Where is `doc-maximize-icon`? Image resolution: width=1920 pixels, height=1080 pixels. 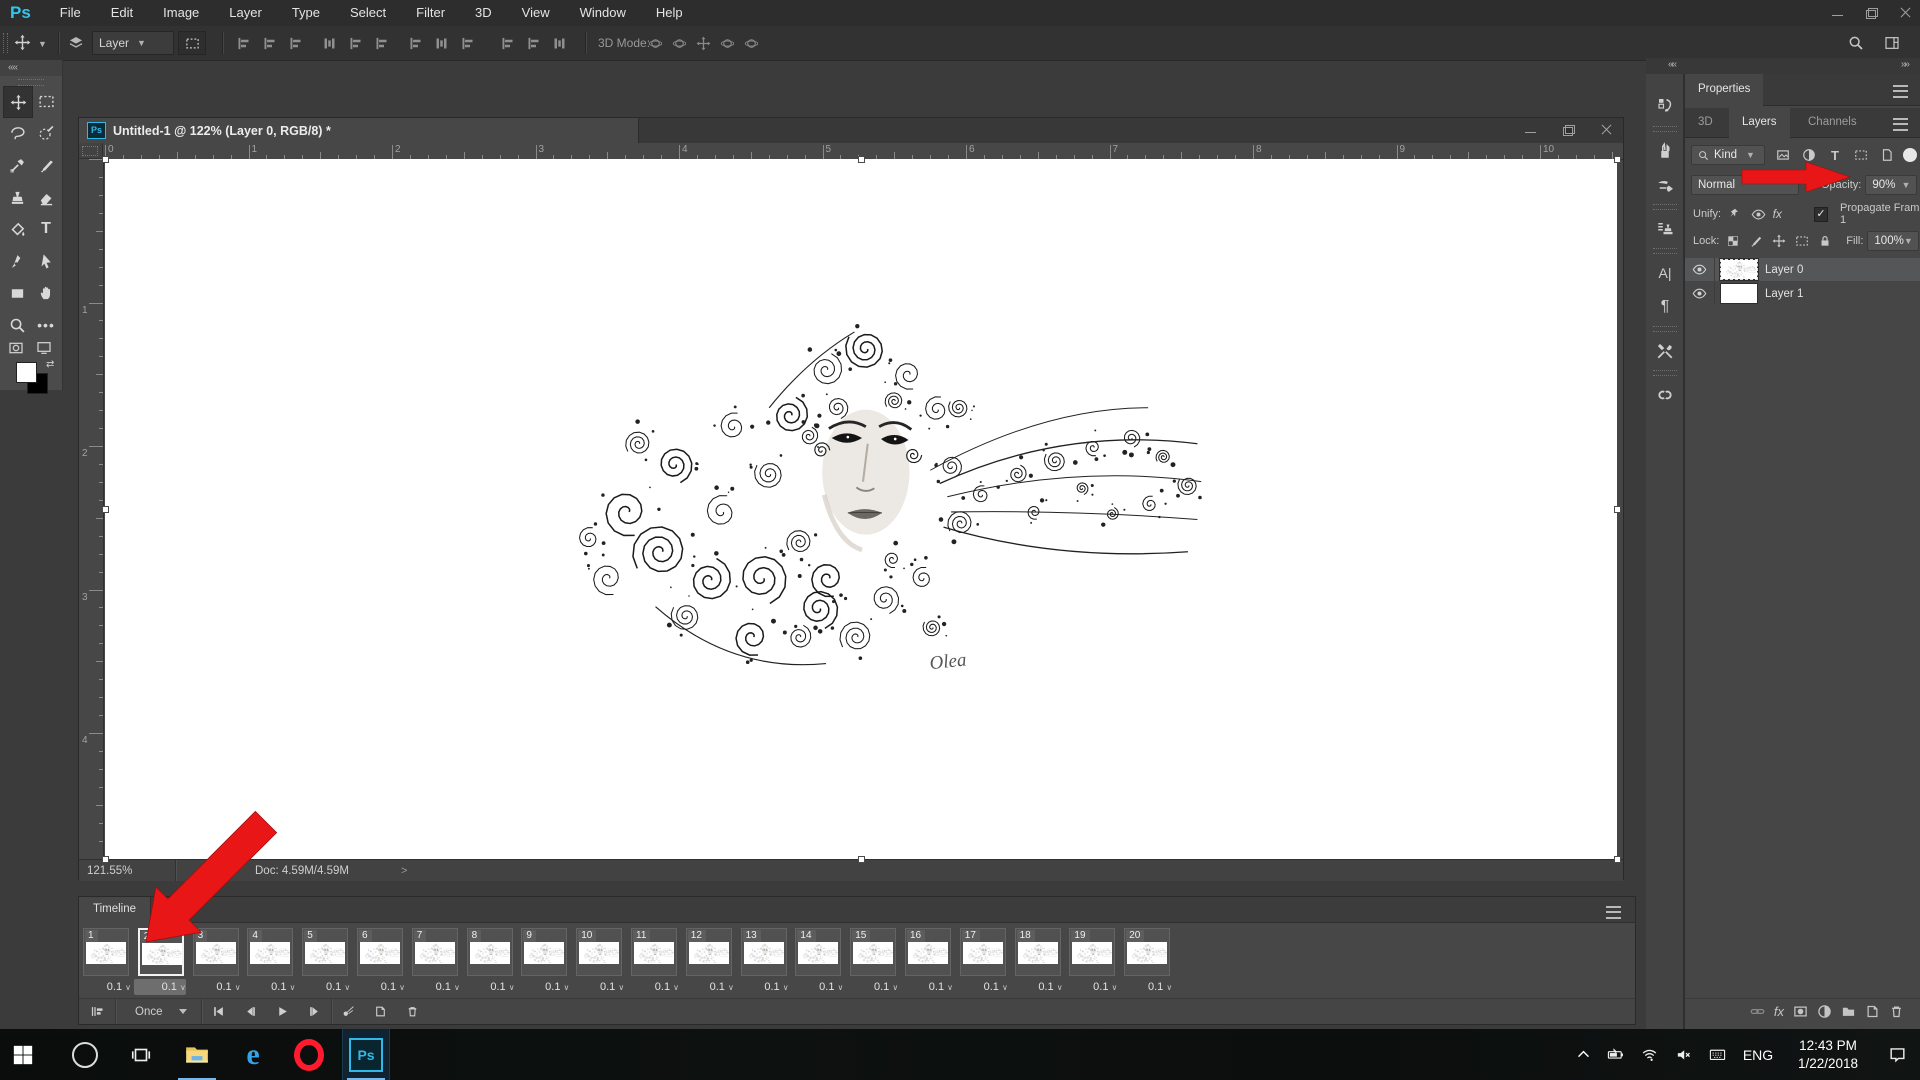 doc-maximize-icon is located at coordinates (1569, 130).